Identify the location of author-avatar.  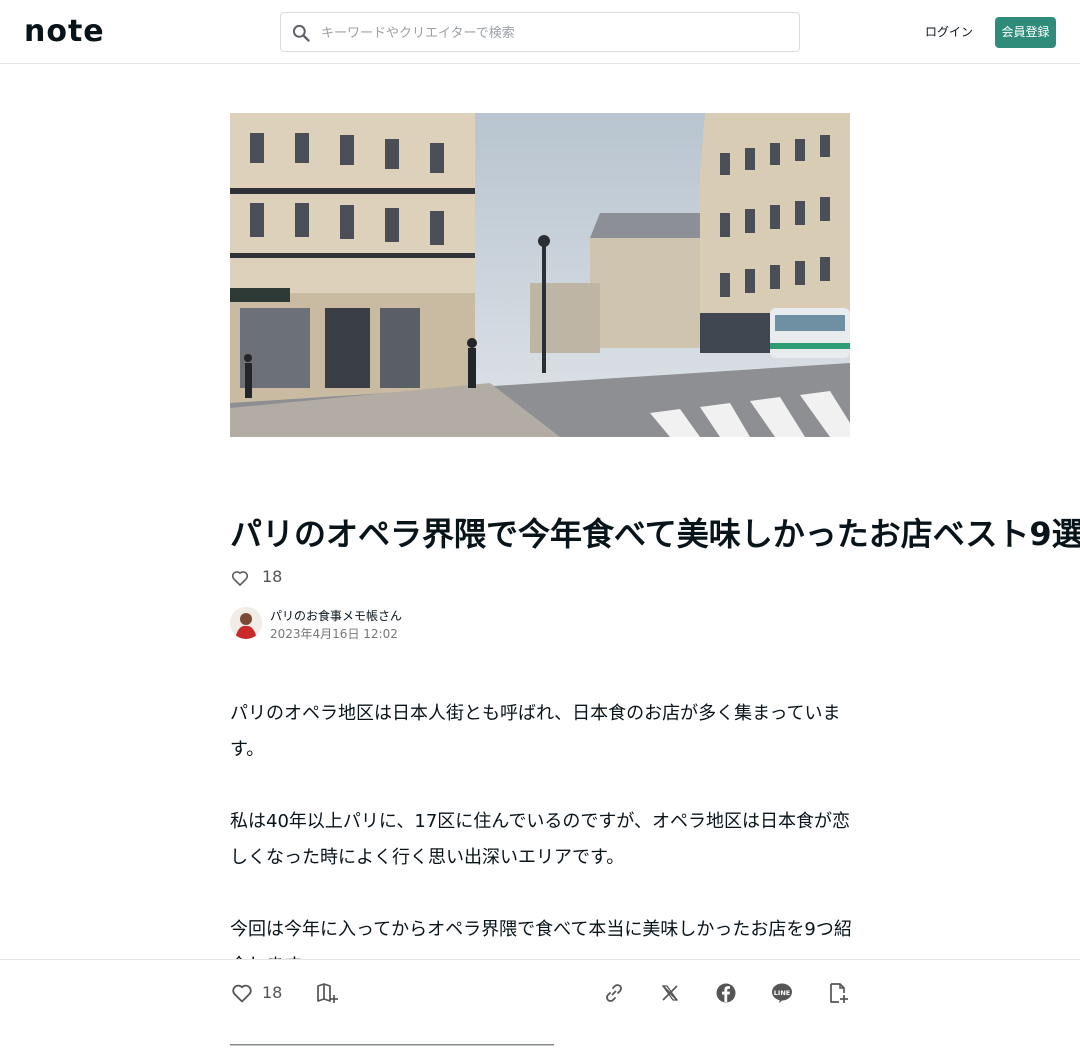
(246, 623).